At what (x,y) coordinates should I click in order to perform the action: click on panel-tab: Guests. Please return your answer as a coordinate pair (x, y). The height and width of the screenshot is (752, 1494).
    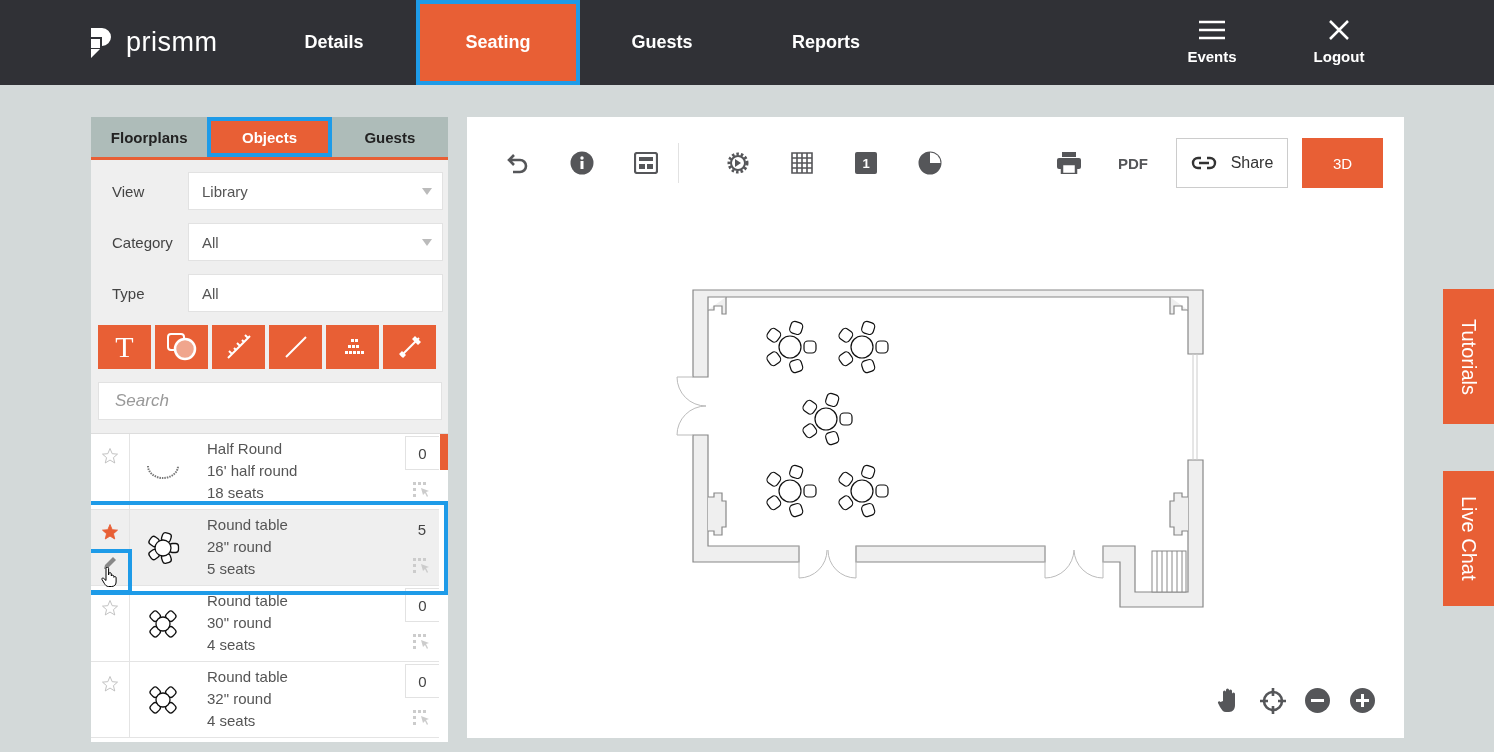
    Looking at the image, I should click on (389, 137).